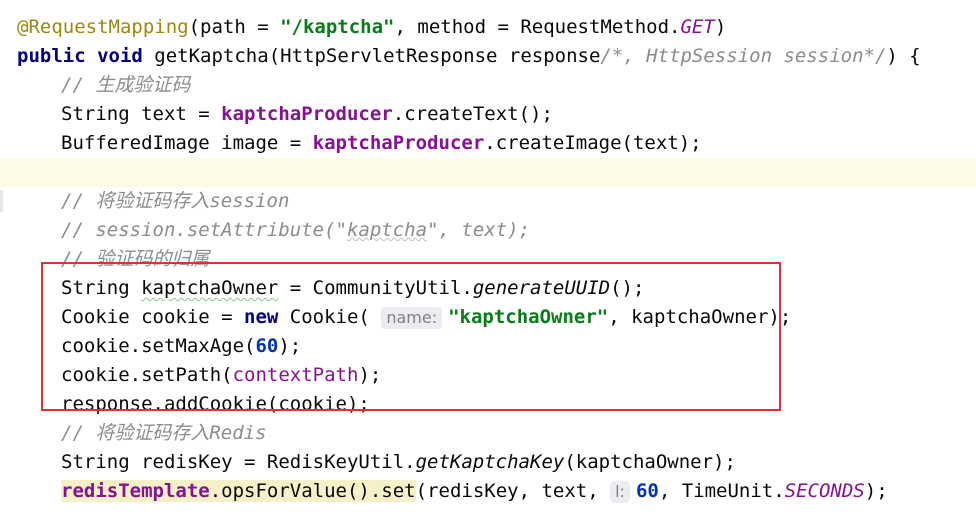 This screenshot has width=976, height=518. Describe the element at coordinates (175, 201) in the screenshot. I see `code-token: // 将验证码存入session` at that location.